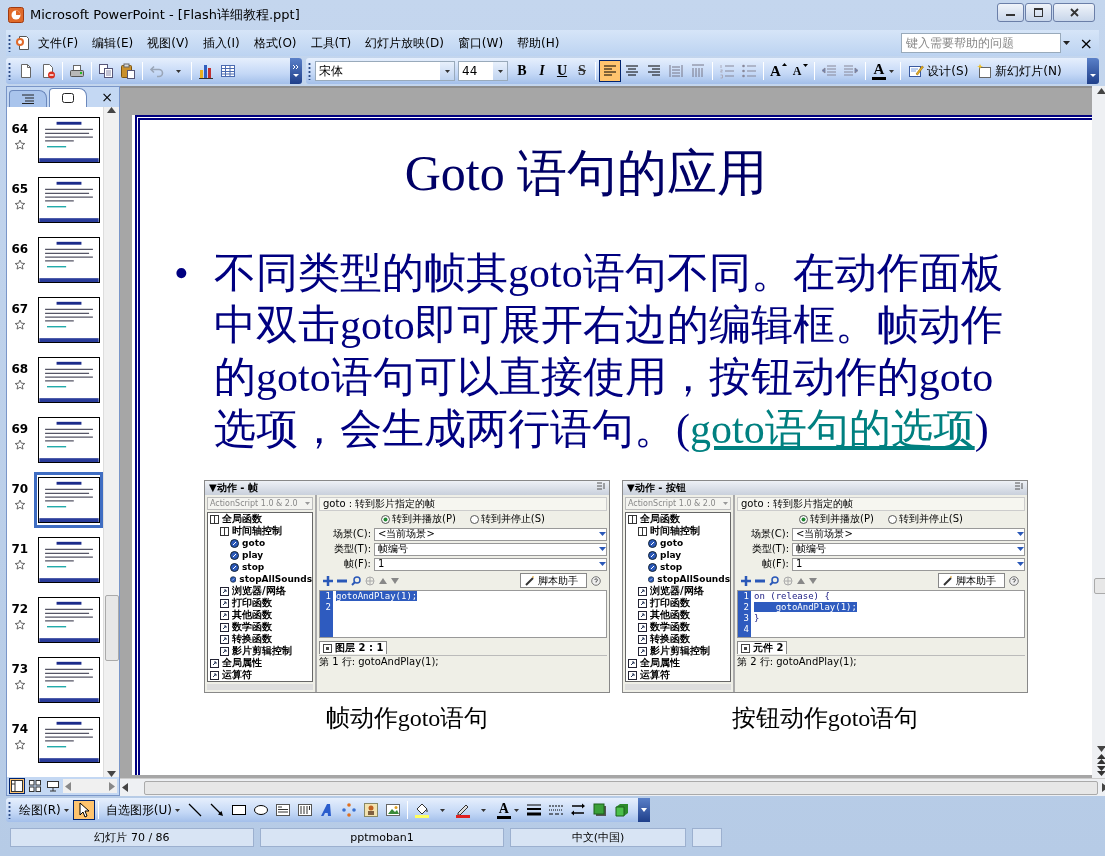 This screenshot has width=1105, height=856. What do you see at coordinates (68, 97) in the screenshot?
I see `slides-tab` at bounding box center [68, 97].